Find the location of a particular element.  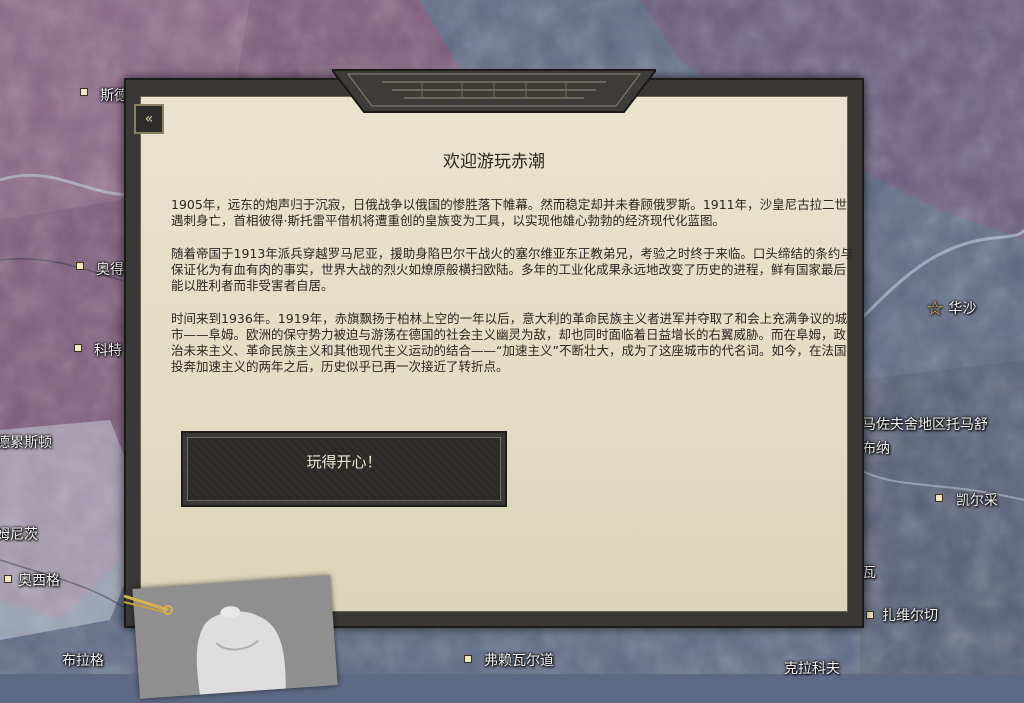

warsaw-name: 华沙 is located at coordinates (962, 309).